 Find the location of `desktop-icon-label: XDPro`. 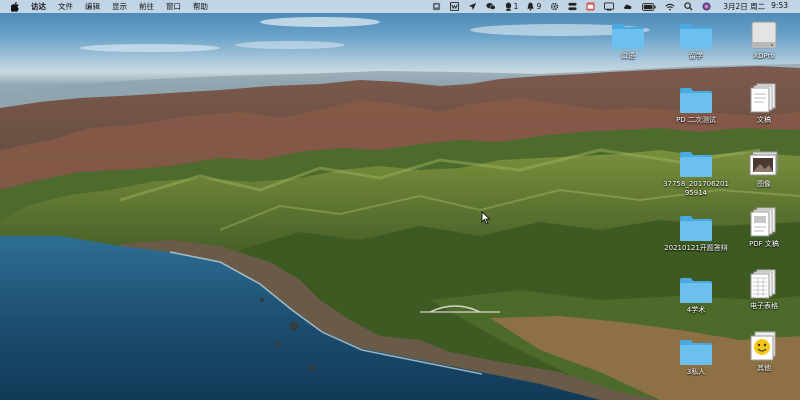

desktop-icon-label: XDPro is located at coordinates (764, 56).